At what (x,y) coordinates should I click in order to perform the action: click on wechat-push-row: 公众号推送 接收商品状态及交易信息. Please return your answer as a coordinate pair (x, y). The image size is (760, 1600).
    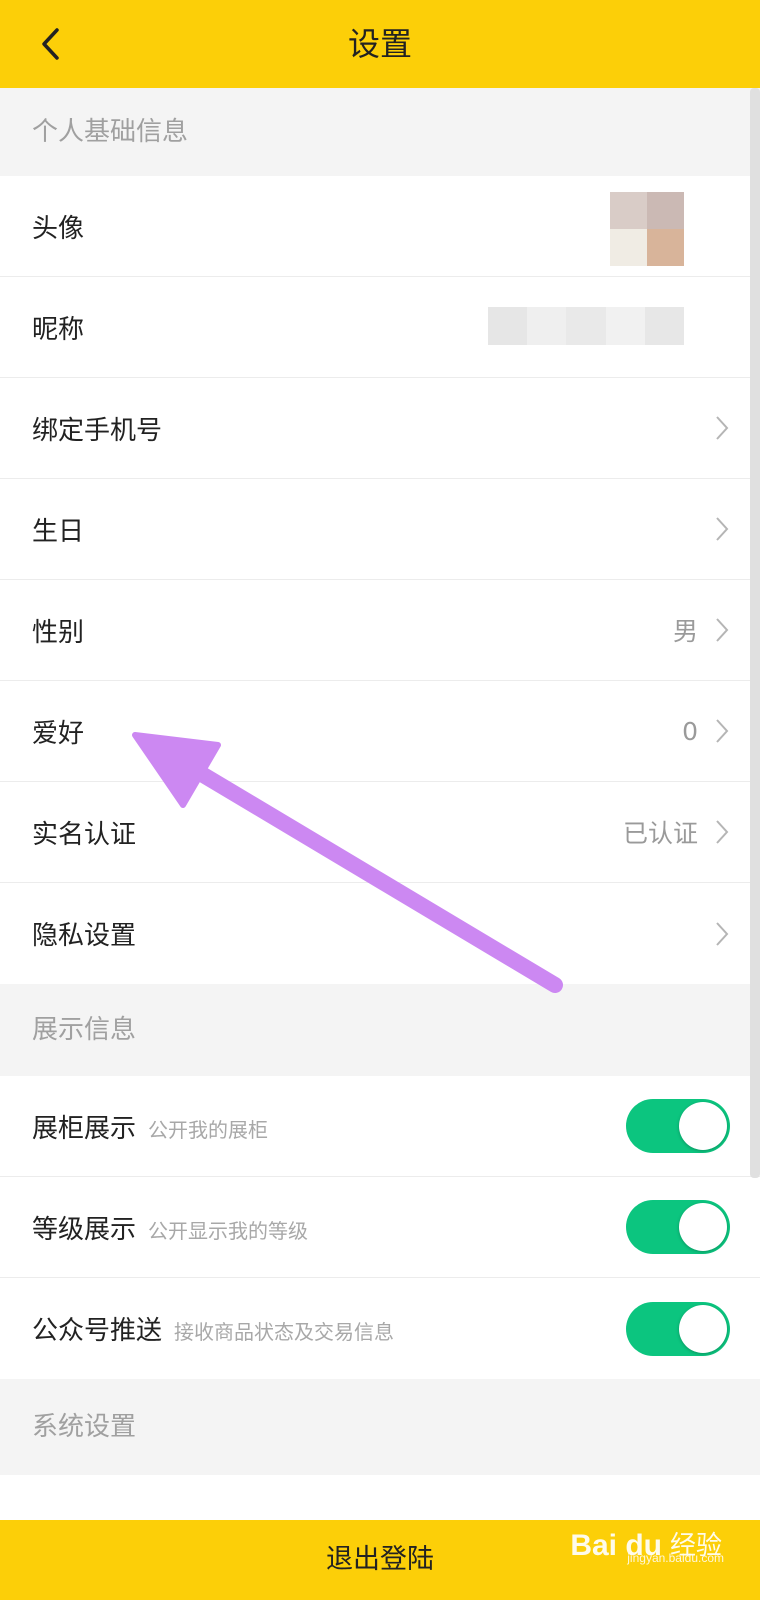
    Looking at the image, I should click on (380, 1328).